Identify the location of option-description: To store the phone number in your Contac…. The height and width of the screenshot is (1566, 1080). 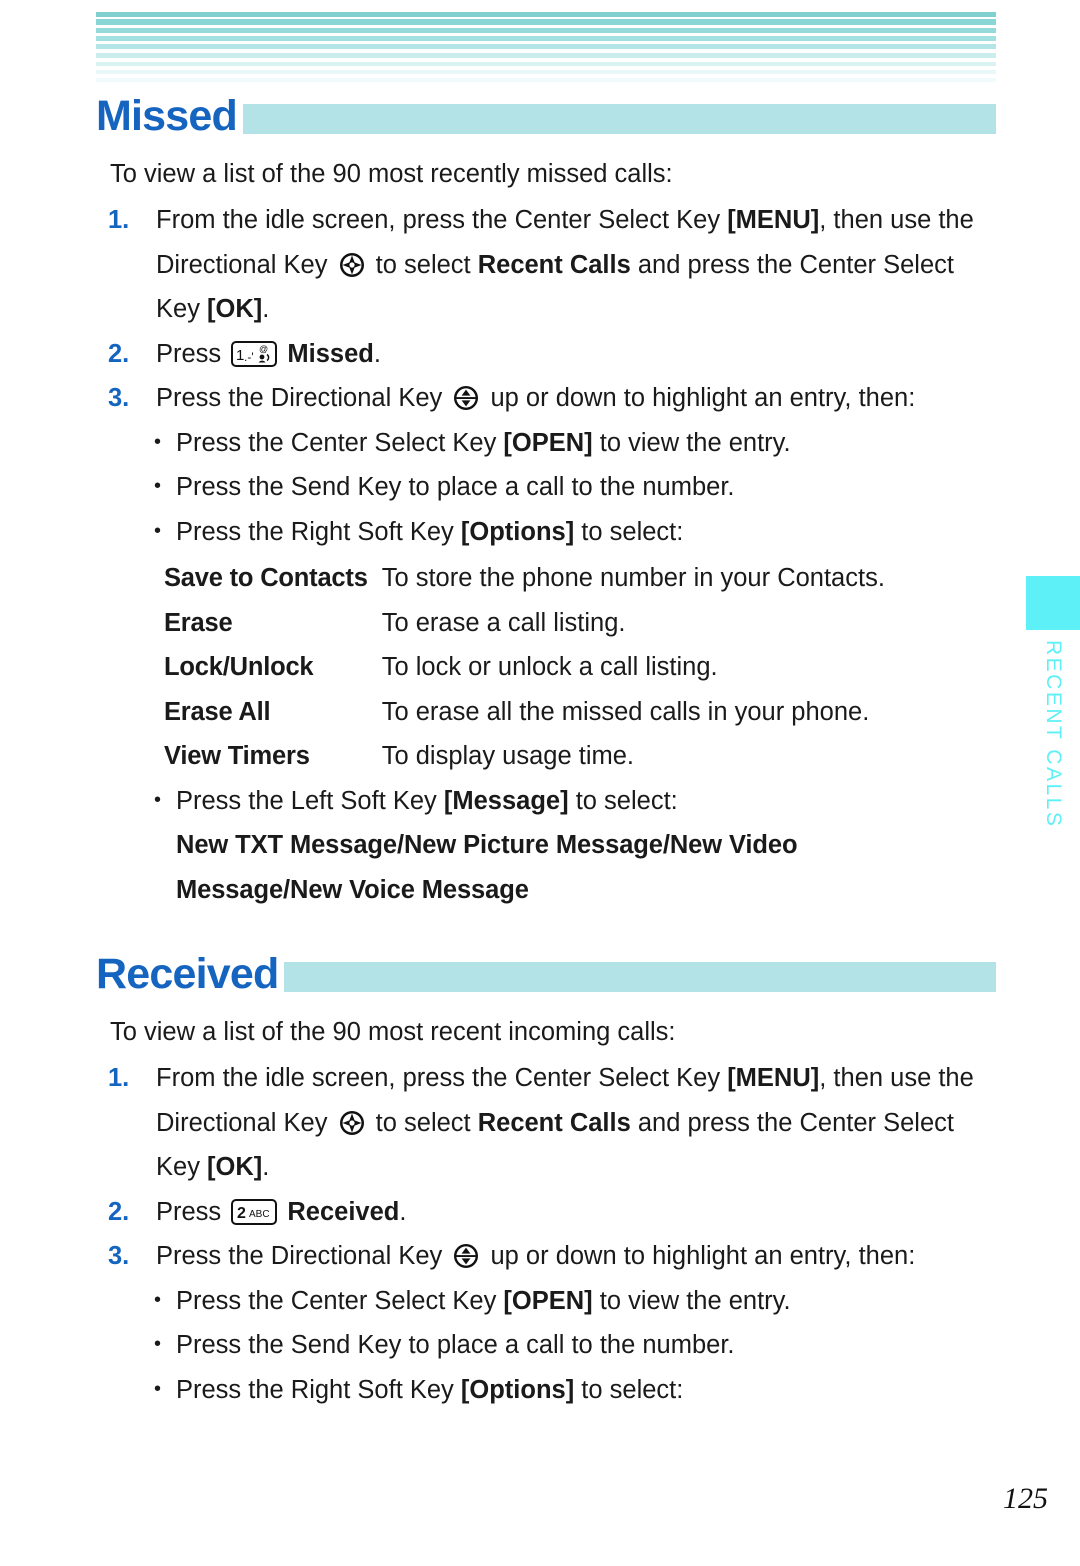
(633, 578).